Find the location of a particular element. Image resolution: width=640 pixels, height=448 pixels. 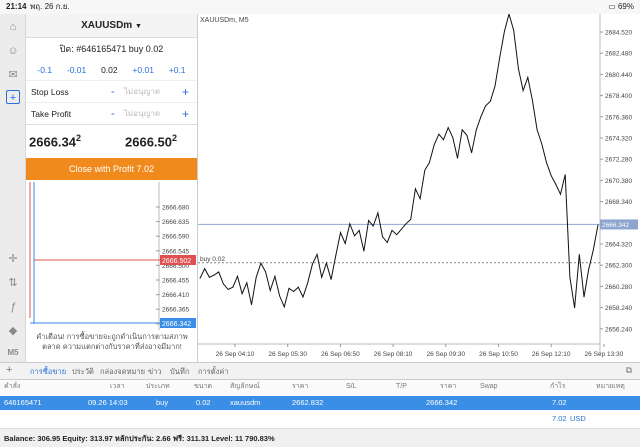

y-tick-label: 2658.240 is located at coordinates (618, 308).